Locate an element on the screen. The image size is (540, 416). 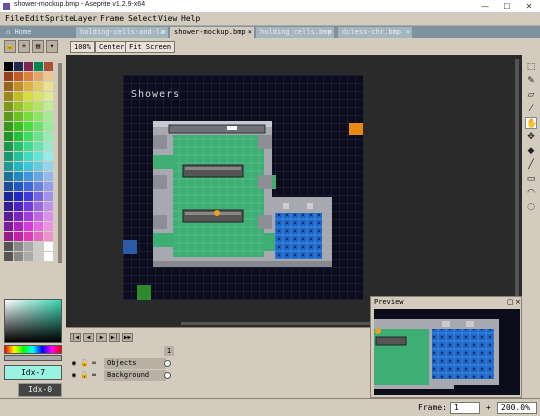
color-spectrum is located at coordinates (33, 321).